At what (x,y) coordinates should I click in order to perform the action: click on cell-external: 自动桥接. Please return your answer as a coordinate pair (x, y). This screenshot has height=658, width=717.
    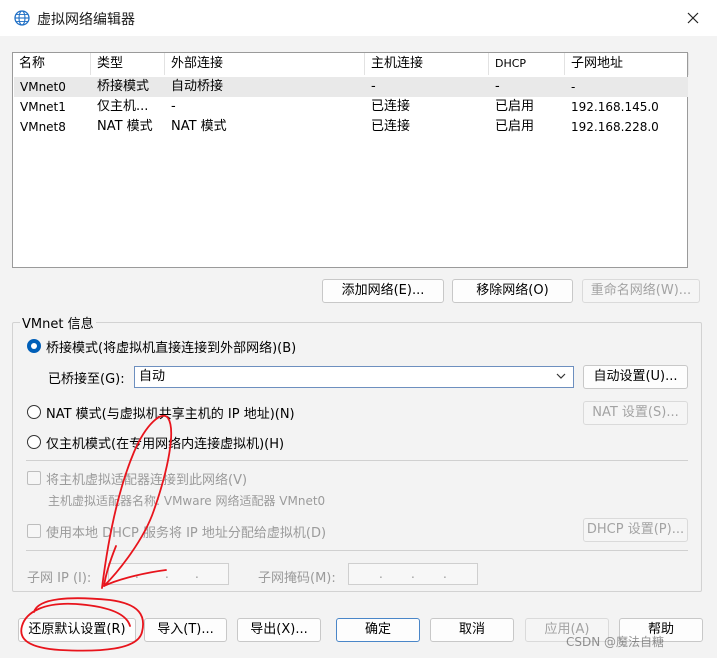
    Looking at the image, I should click on (197, 86).